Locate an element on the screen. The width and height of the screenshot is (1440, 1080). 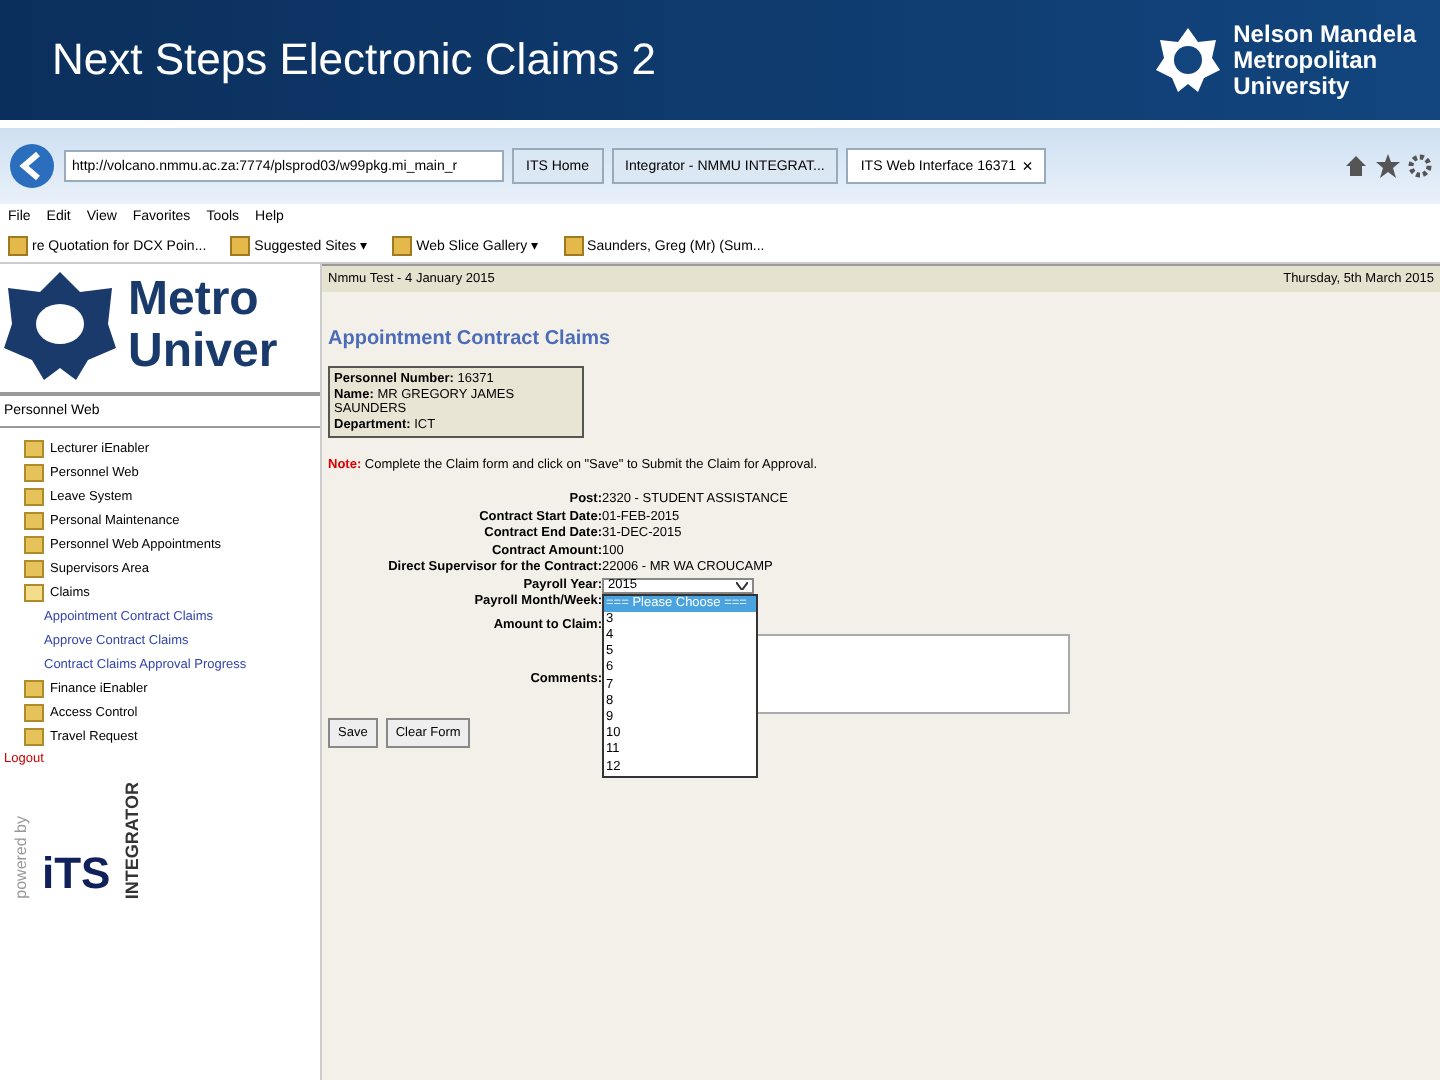
brand-logo-text: iTS is located at coordinates (76, 873).